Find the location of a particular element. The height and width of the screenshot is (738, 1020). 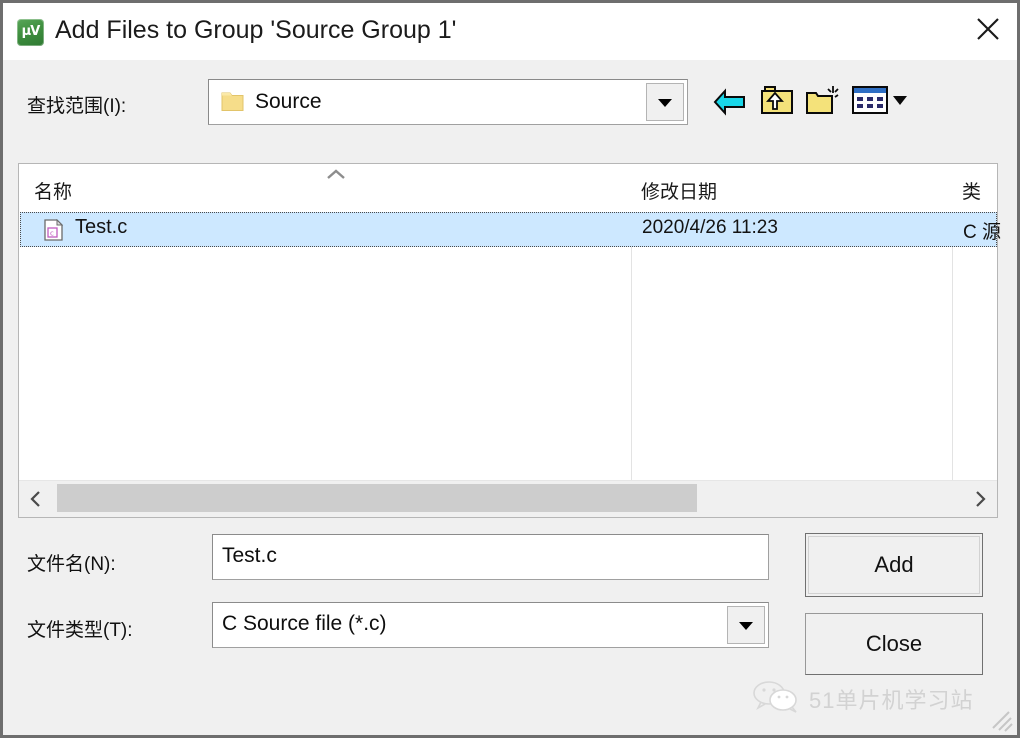

table-row: c Test.c 2020/4/26 11:23 C 源 is located at coordinates (510, 229).